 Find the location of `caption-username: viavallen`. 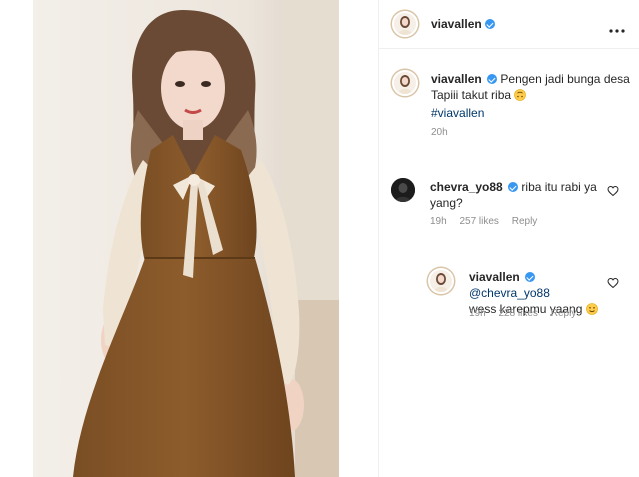

caption-username: viavallen is located at coordinates (456, 79).